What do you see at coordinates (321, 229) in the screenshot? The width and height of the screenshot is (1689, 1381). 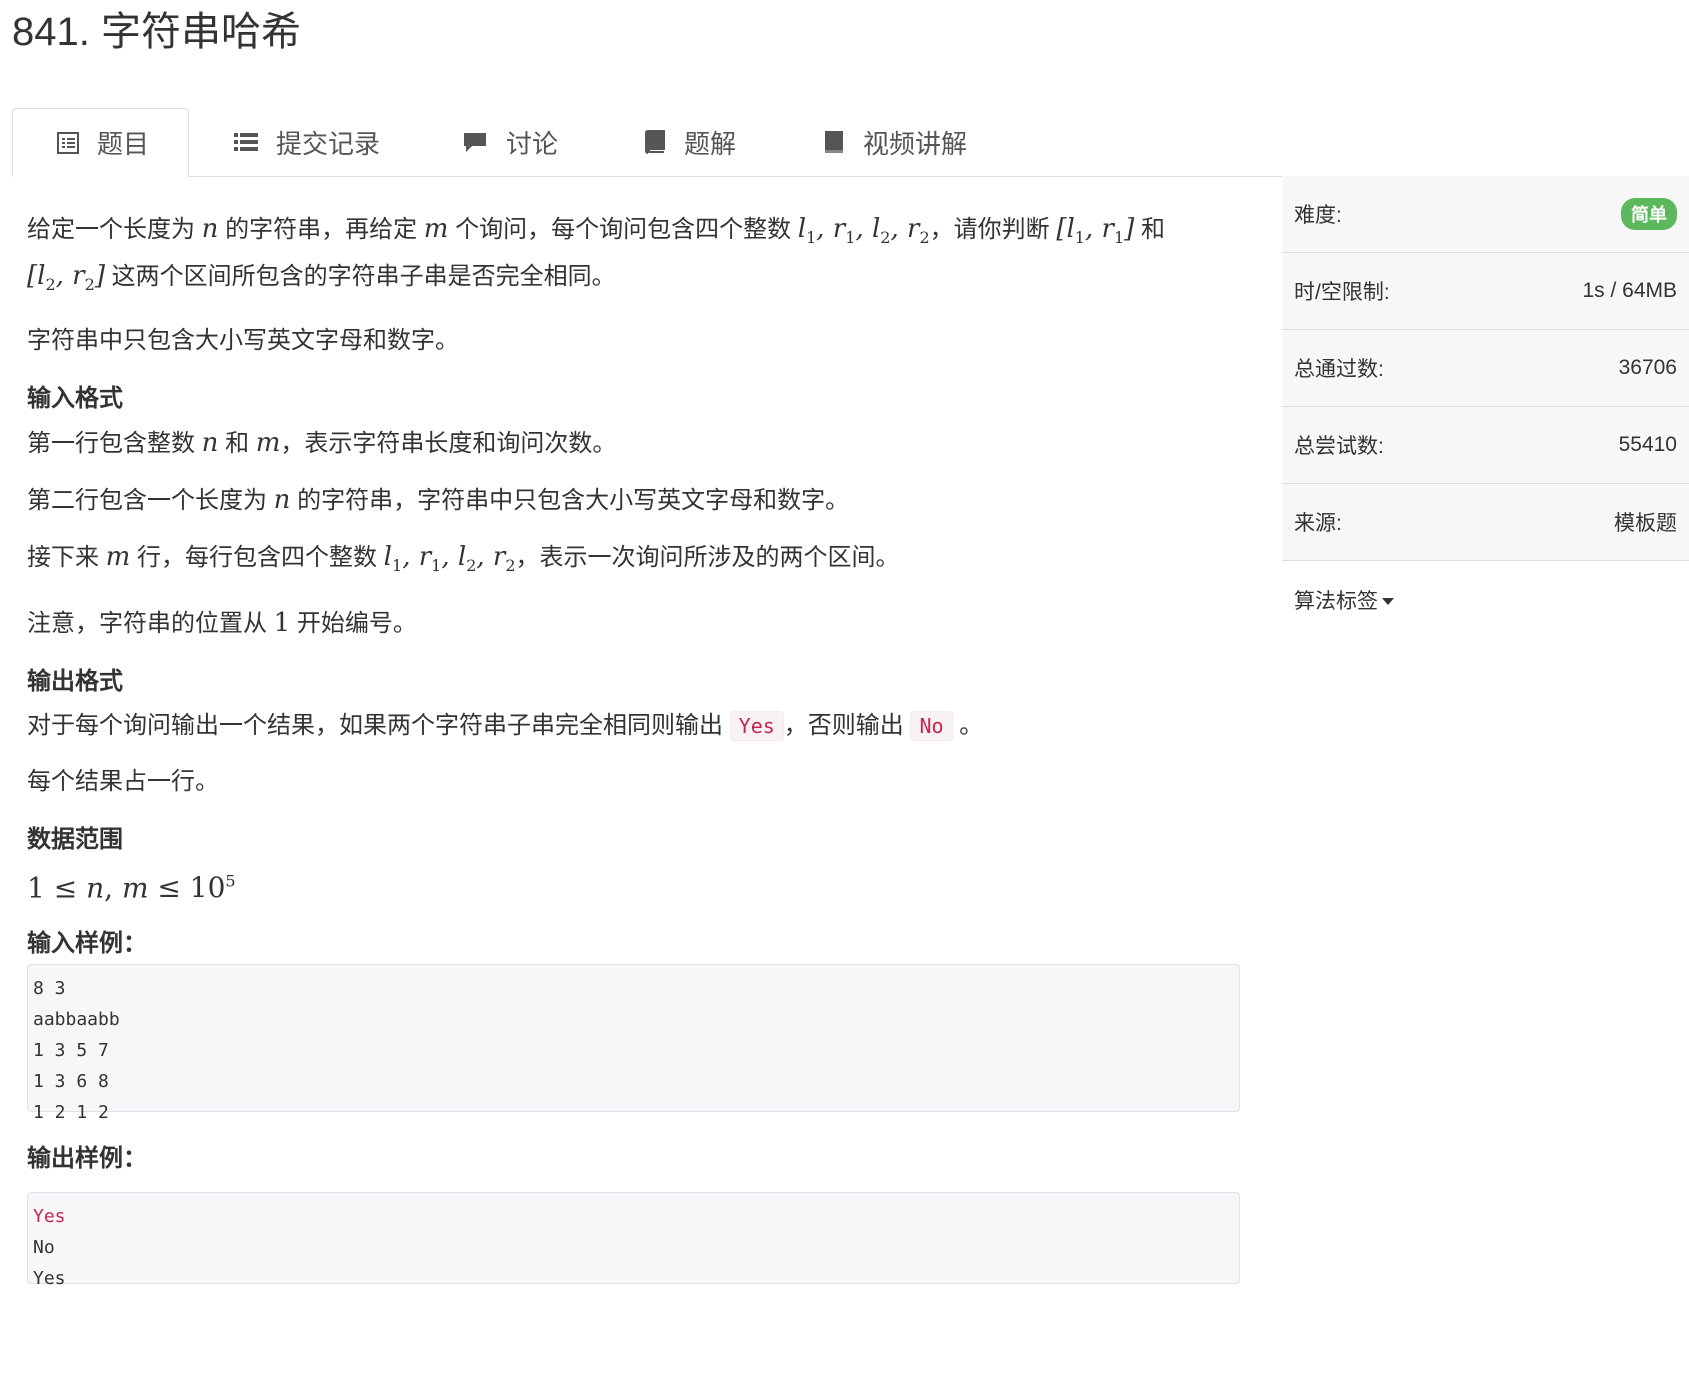 I see `text: 的字符串，再给定` at bounding box center [321, 229].